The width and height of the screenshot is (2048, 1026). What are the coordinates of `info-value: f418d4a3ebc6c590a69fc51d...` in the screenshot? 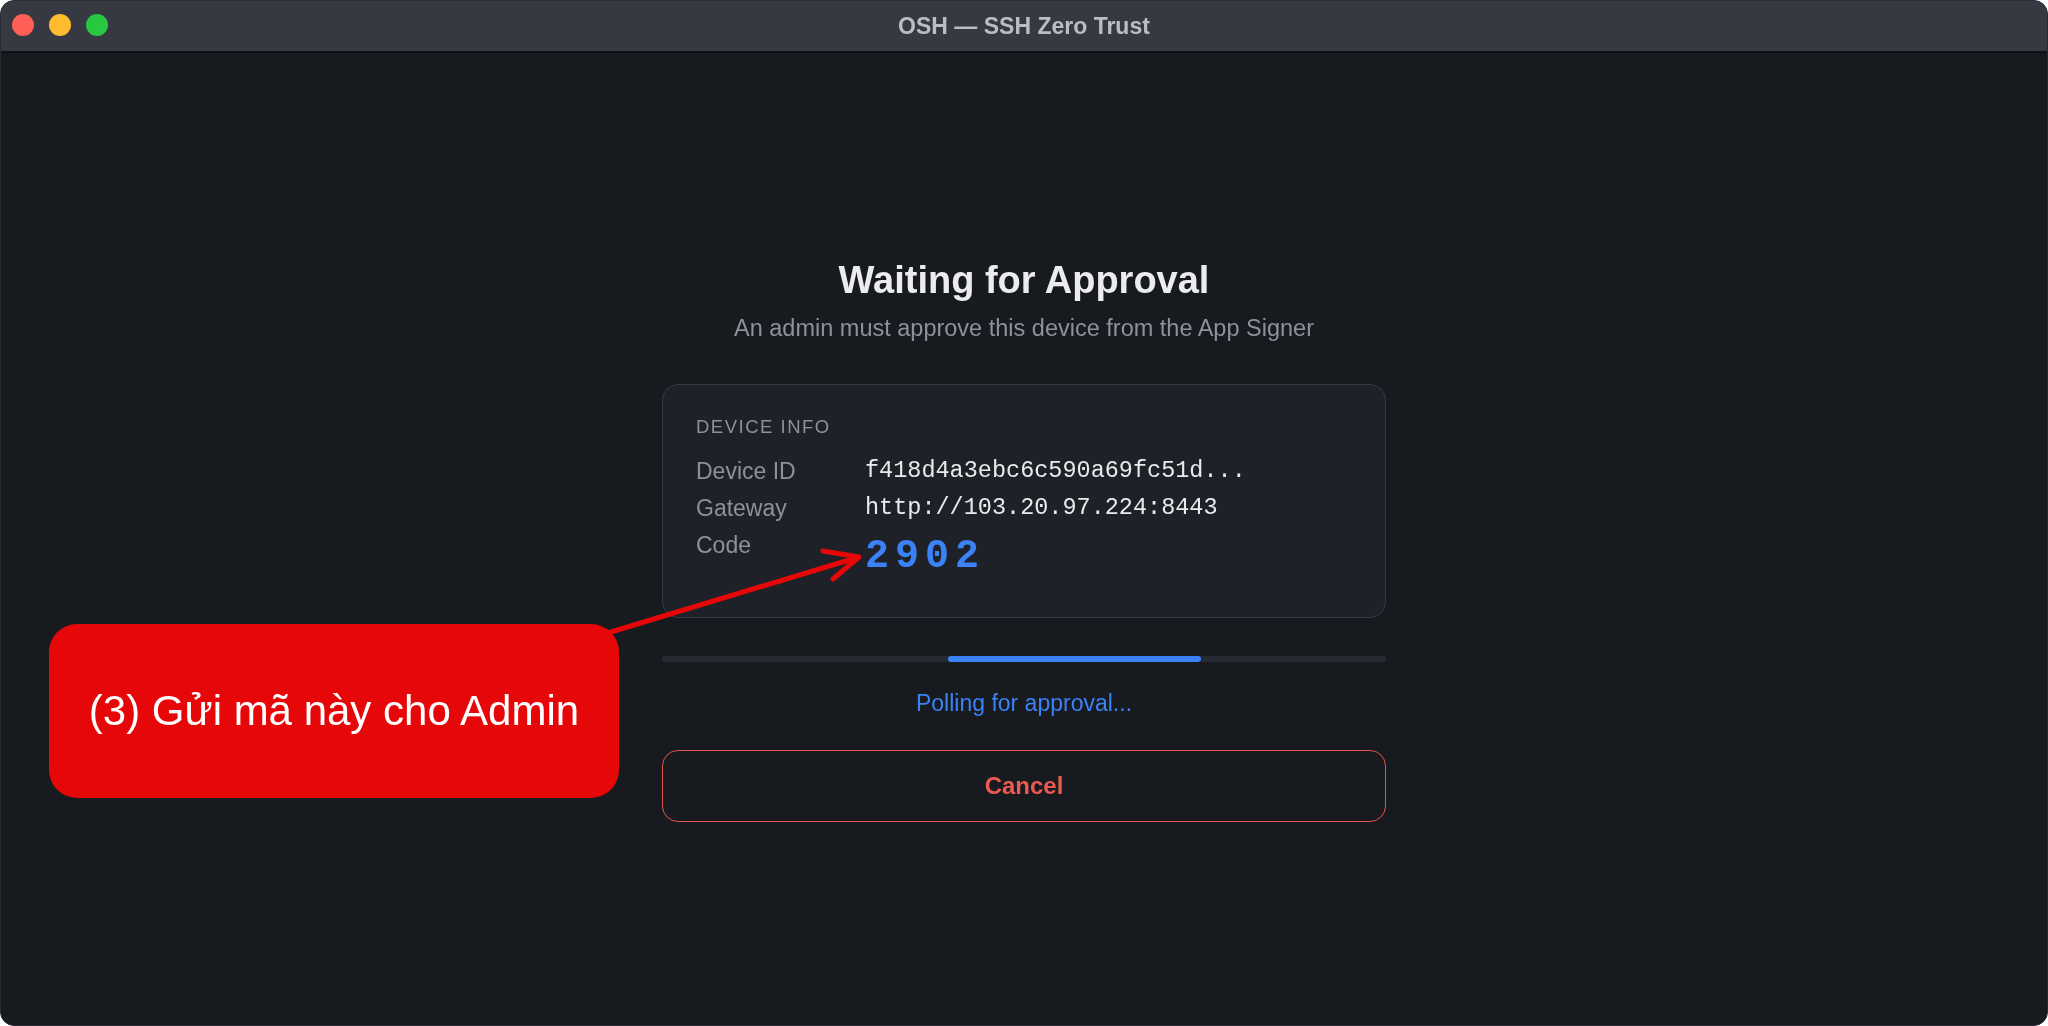 It's located at (1055, 471).